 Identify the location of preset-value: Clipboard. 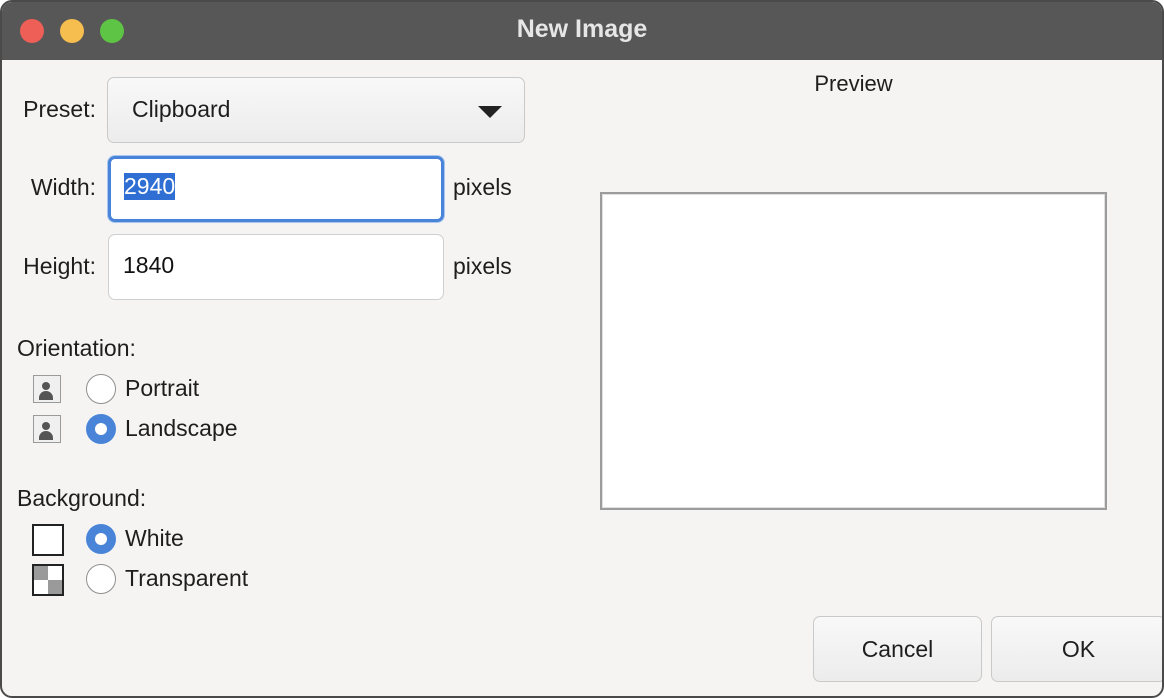
(181, 109).